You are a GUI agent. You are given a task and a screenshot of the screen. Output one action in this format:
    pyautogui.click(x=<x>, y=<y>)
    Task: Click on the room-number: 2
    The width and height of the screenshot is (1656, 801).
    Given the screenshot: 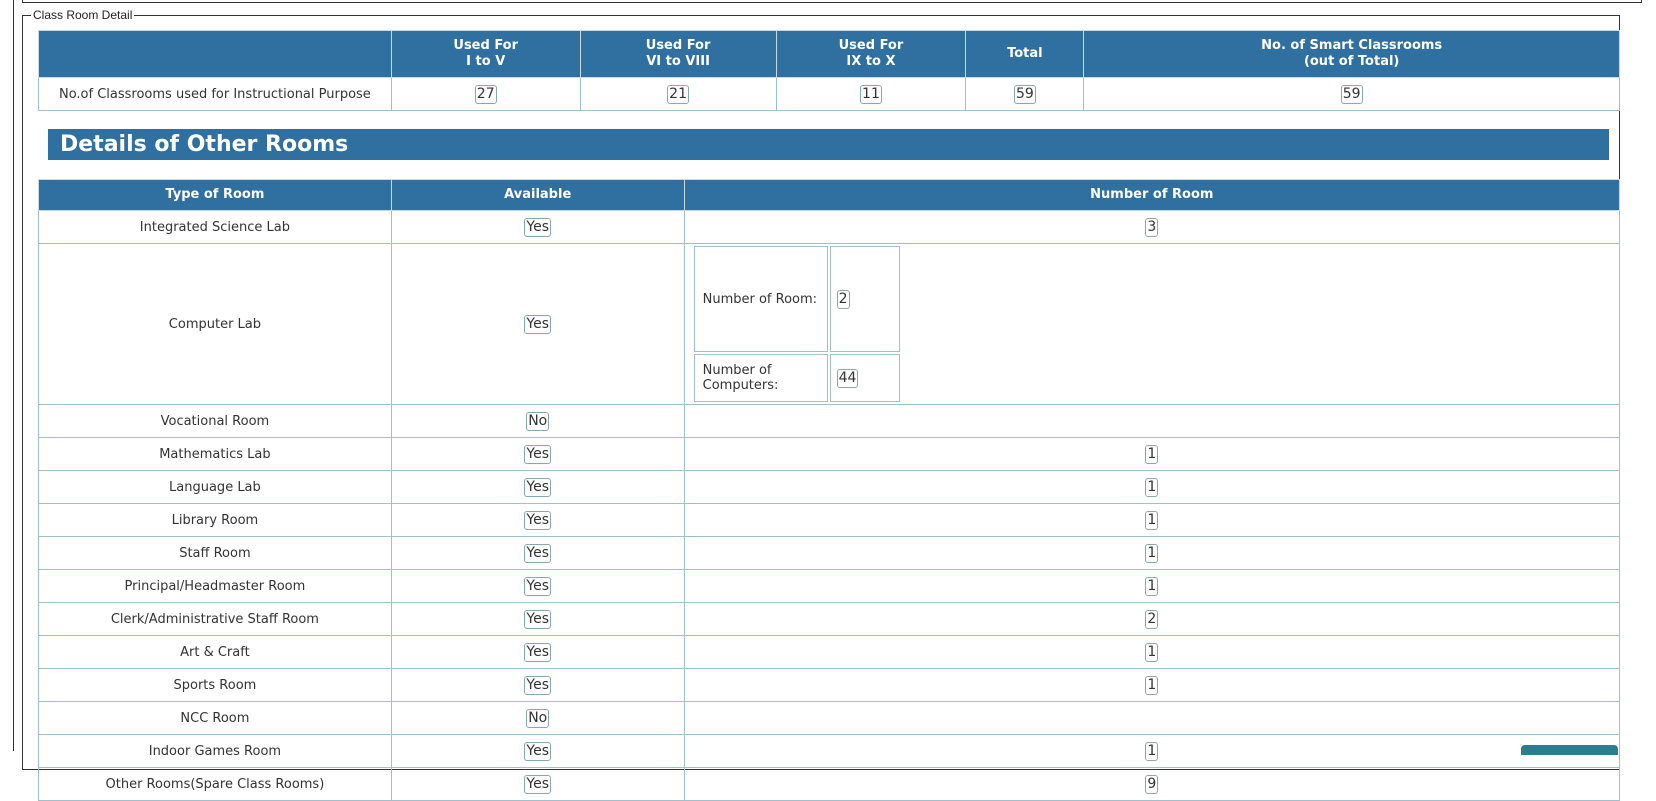 What is the action you would take?
    pyautogui.click(x=1152, y=619)
    